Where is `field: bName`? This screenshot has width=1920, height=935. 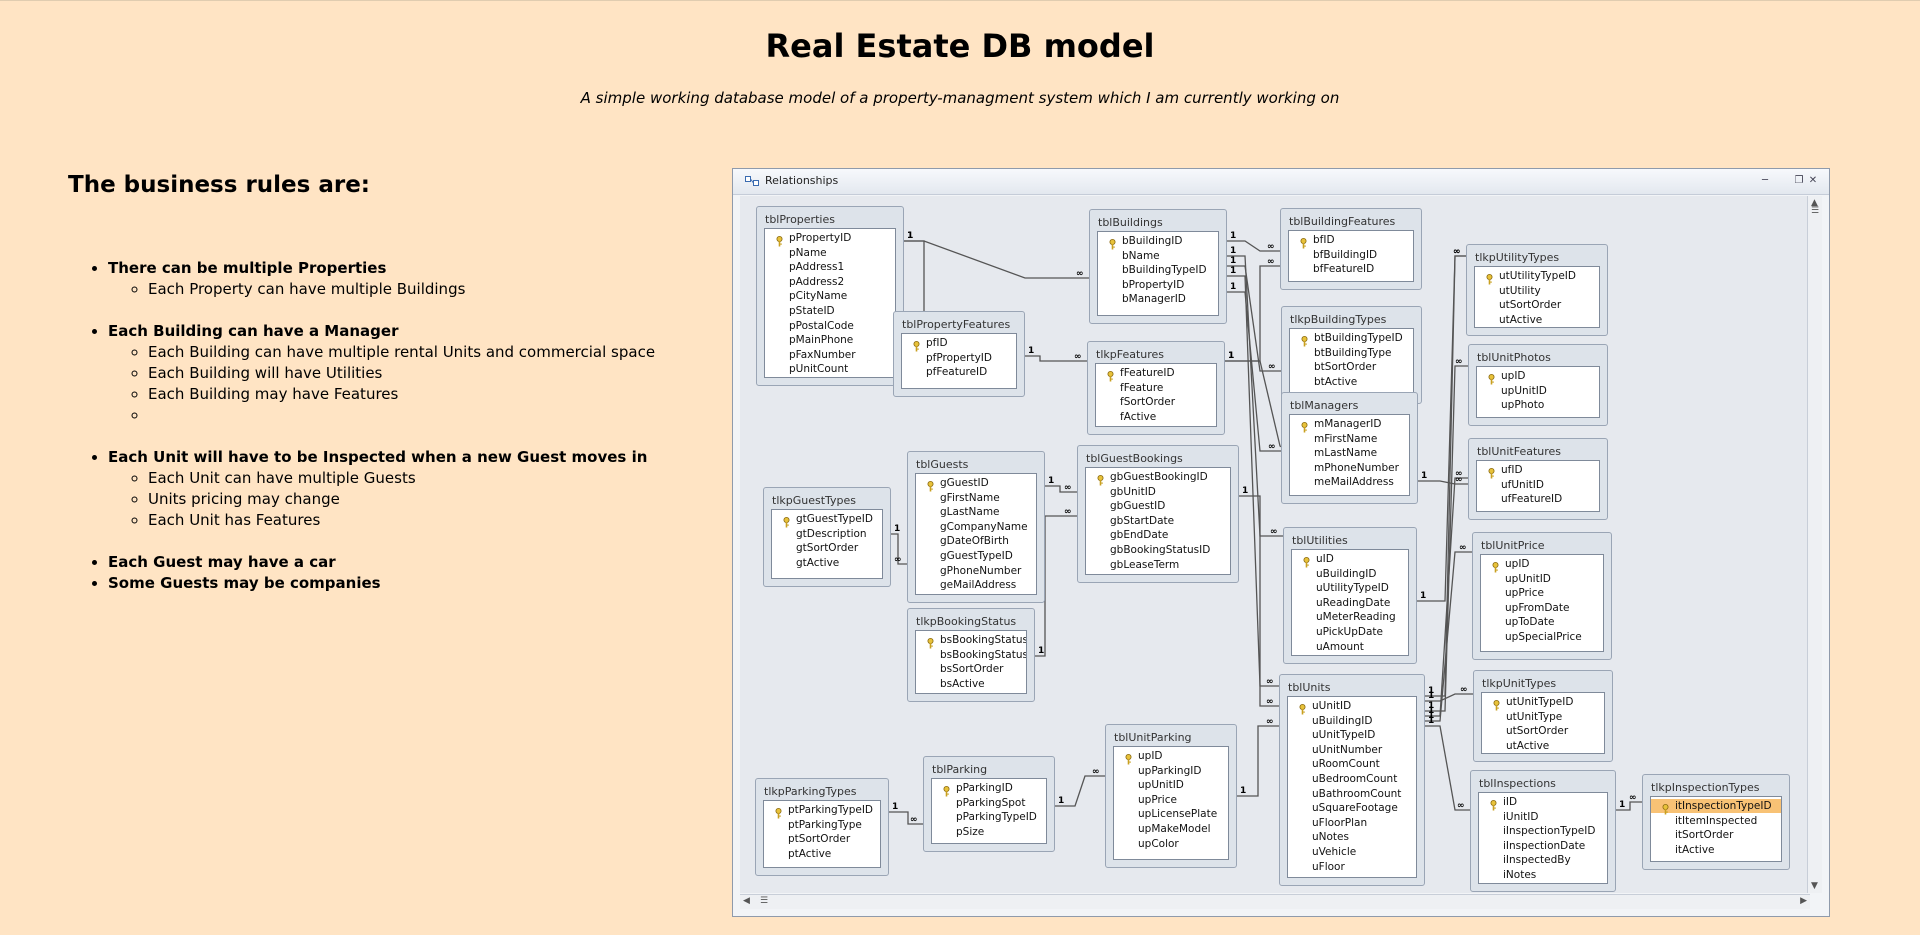
field: bName is located at coordinates (1141, 256).